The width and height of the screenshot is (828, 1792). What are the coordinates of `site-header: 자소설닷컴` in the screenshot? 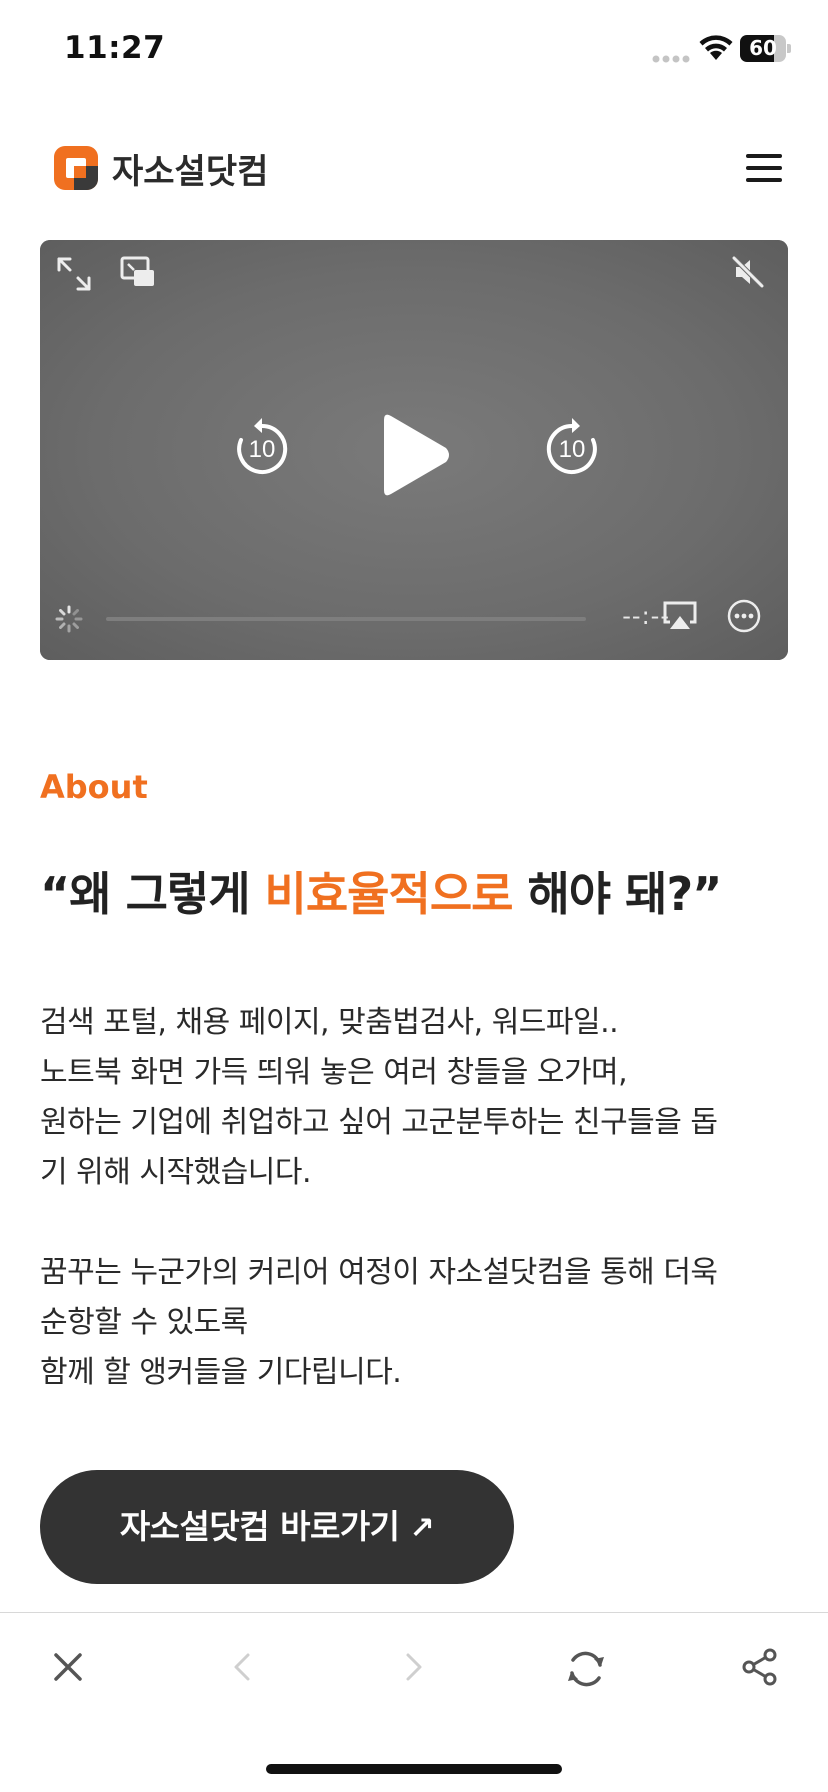 It's located at (414, 165).